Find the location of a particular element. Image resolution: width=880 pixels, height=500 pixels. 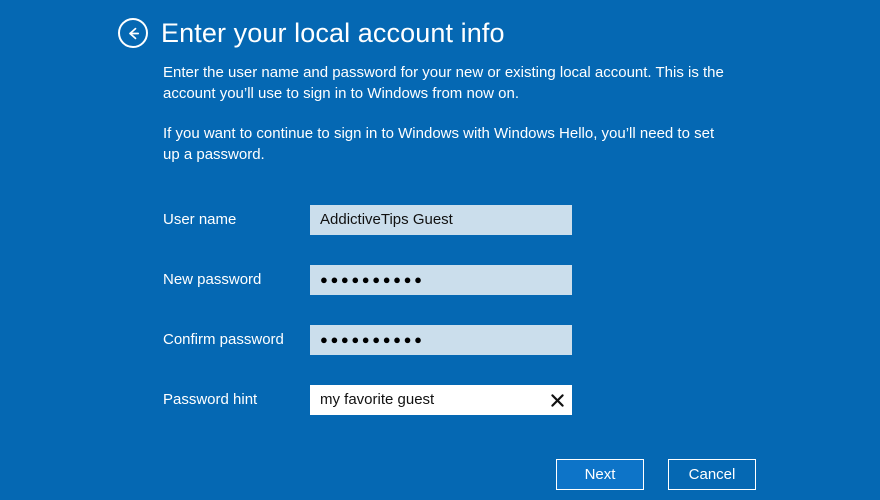

cancel-button: Cancel is located at coordinates (712, 474).